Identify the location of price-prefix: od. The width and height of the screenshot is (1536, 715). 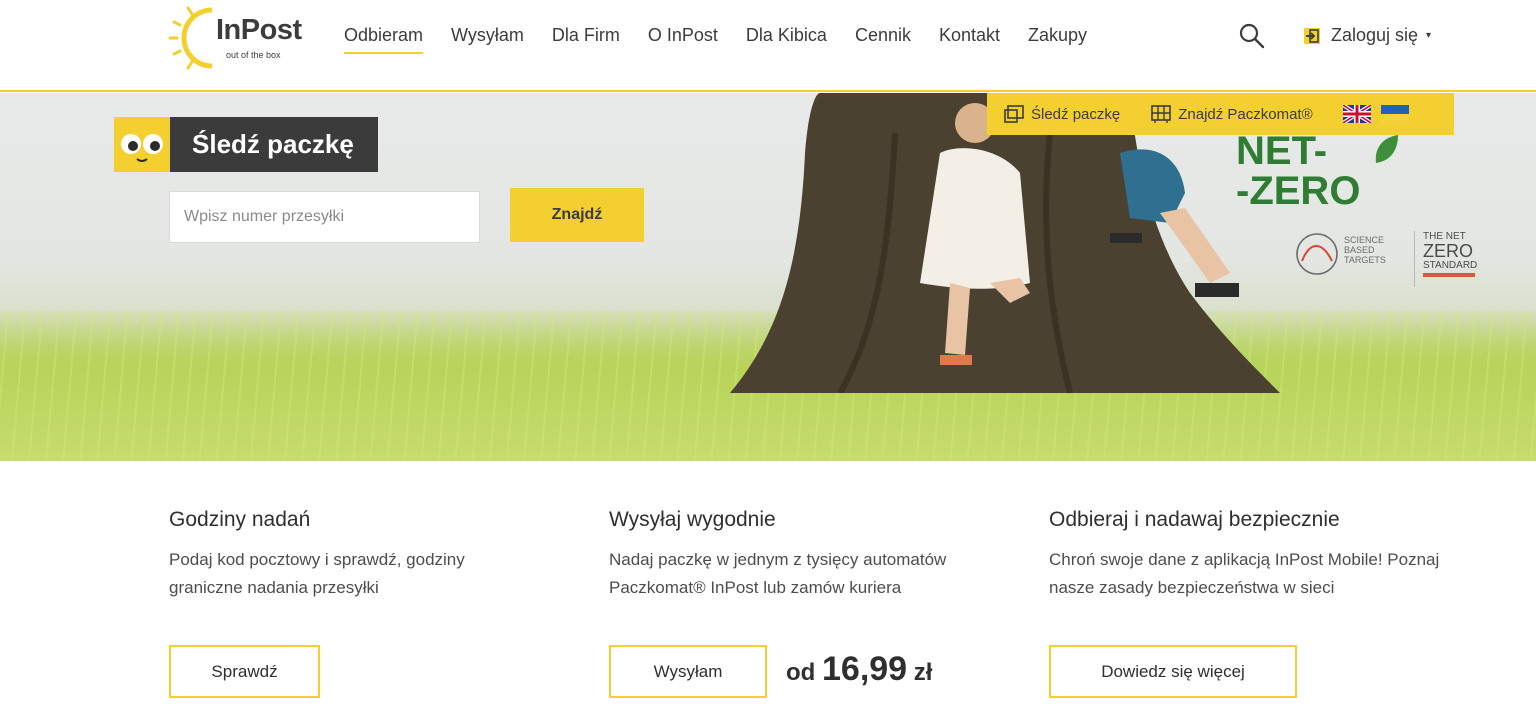
(801, 672).